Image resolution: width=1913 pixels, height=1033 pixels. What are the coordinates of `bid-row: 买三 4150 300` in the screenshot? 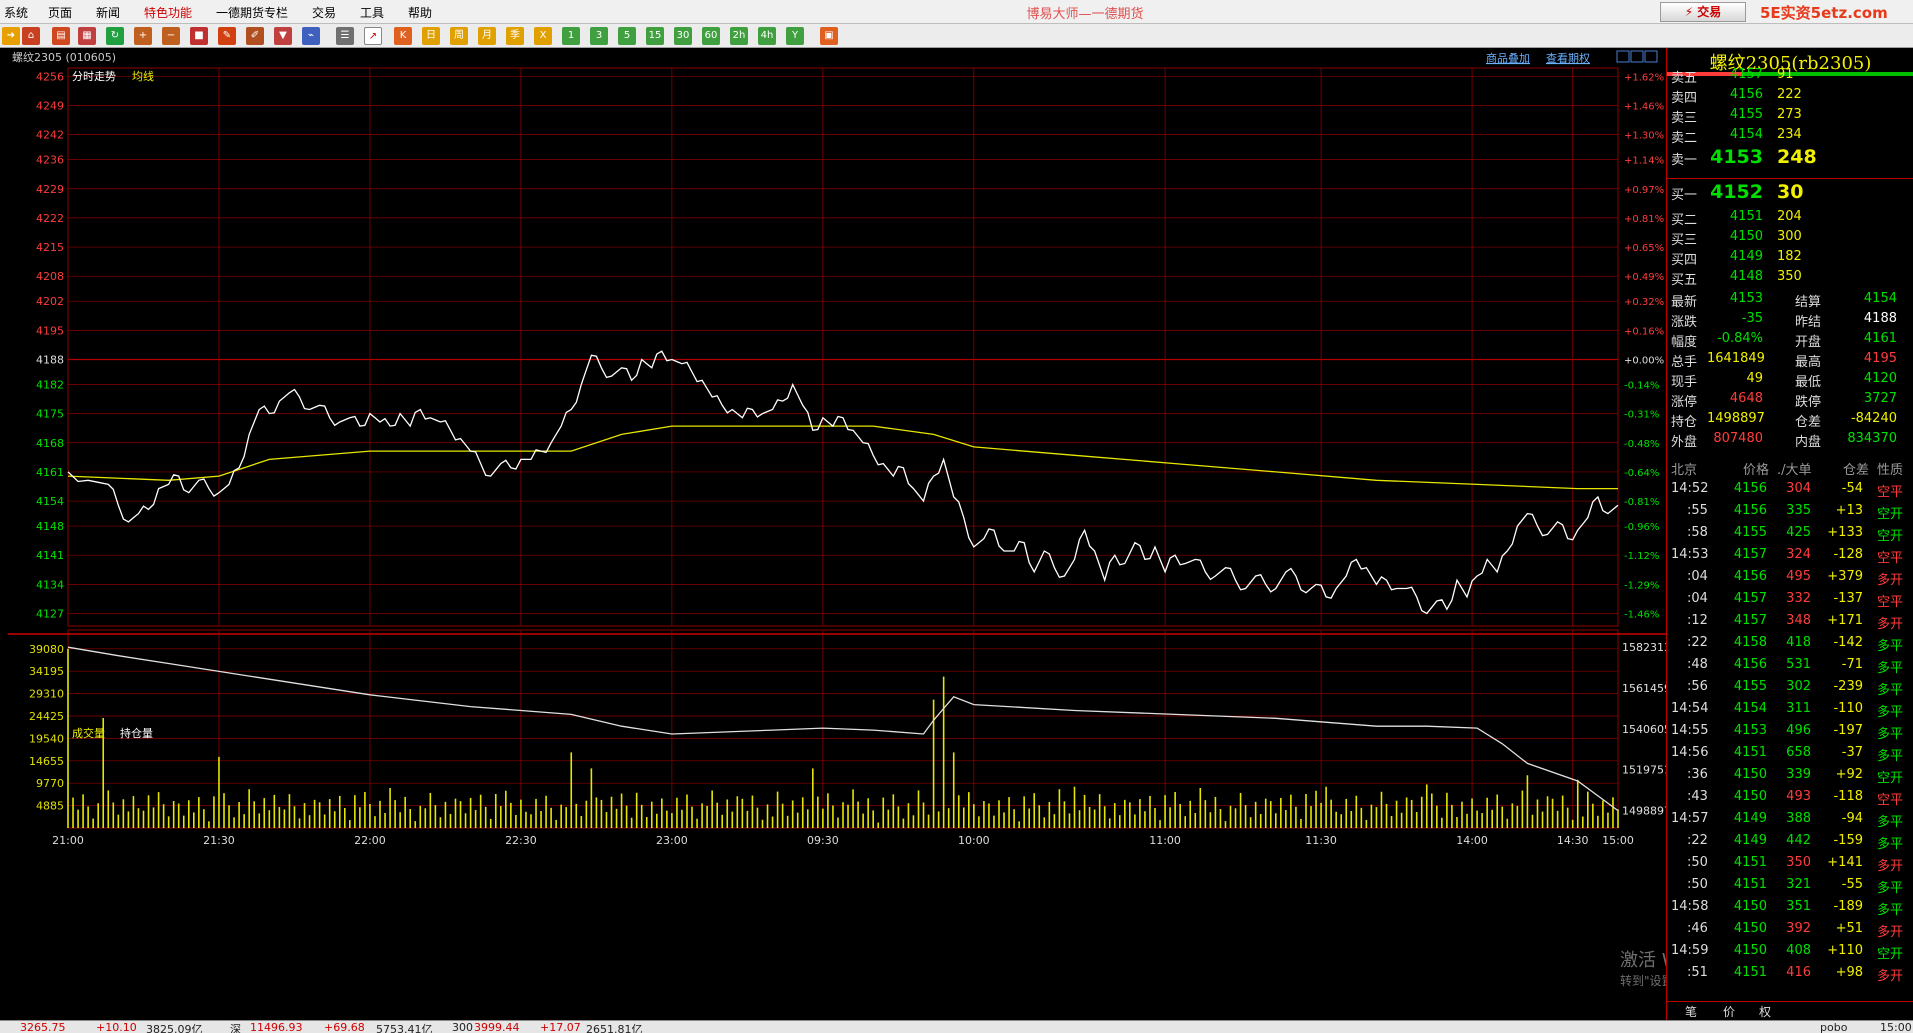 It's located at (1790, 238).